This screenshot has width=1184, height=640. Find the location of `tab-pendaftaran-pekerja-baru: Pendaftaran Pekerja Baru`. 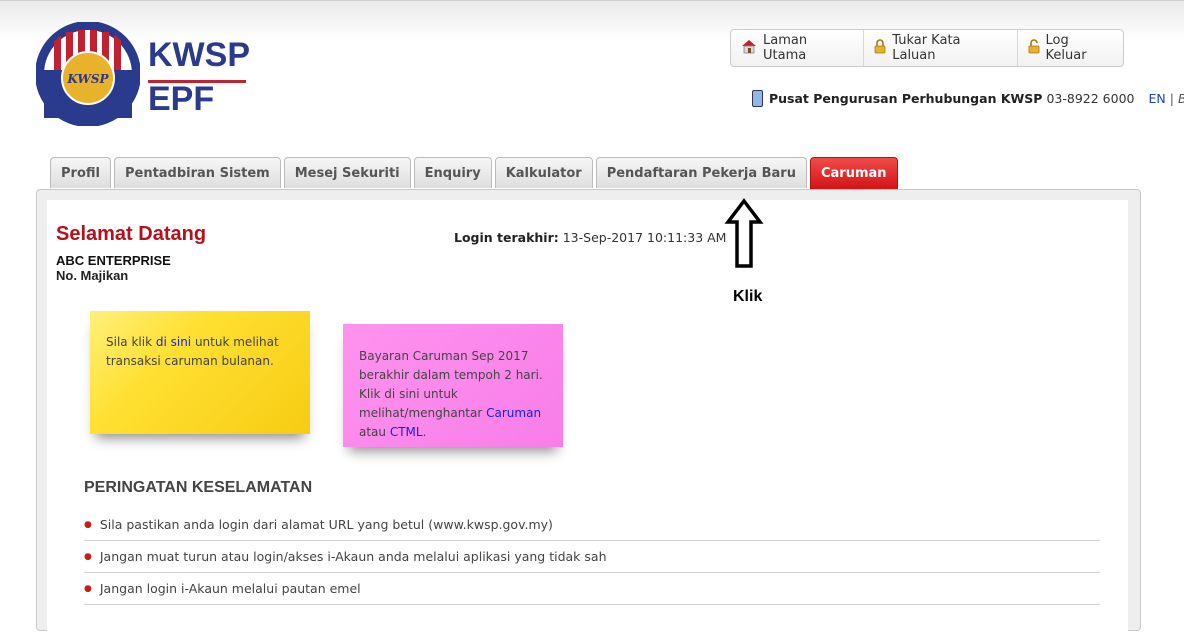

tab-pendaftaran-pekerja-baru: Pendaftaran Pekerja Baru is located at coordinates (701, 172).